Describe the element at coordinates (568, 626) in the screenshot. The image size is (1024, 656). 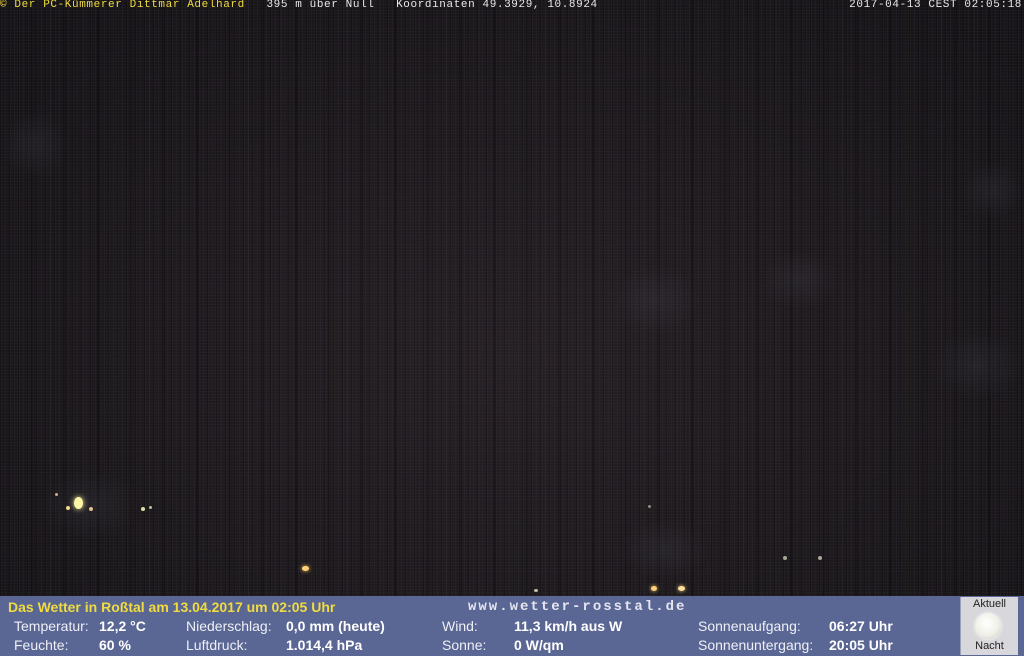
I see `wind-value: 11,3 km/h aus W` at that location.